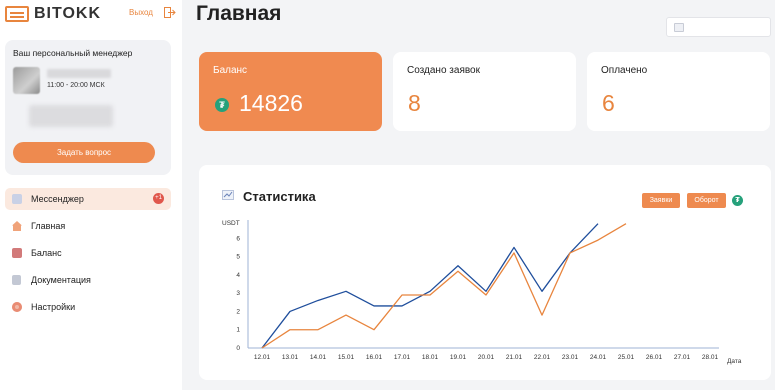 The width and height of the screenshot is (775, 390). What do you see at coordinates (239, 13) in the screenshot?
I see `page-title: Главная` at bounding box center [239, 13].